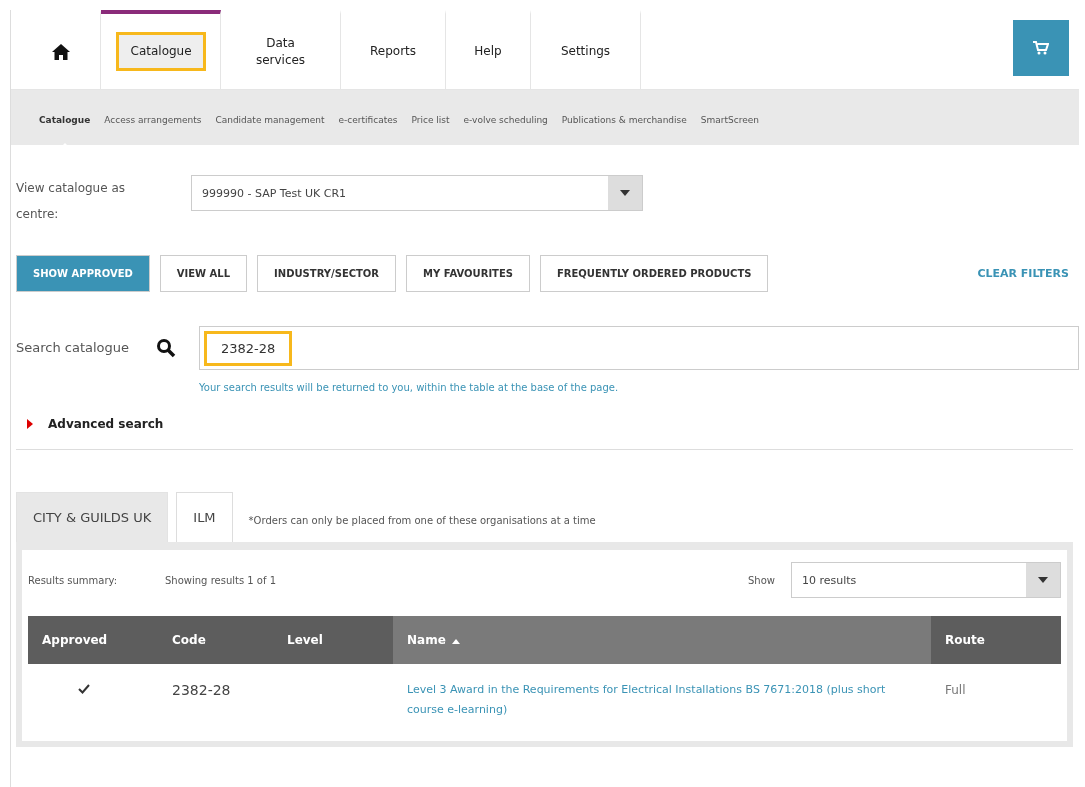 This screenshot has height=787, width=1085. What do you see at coordinates (73, 348) in the screenshot?
I see `search-label: Search catalogue` at bounding box center [73, 348].